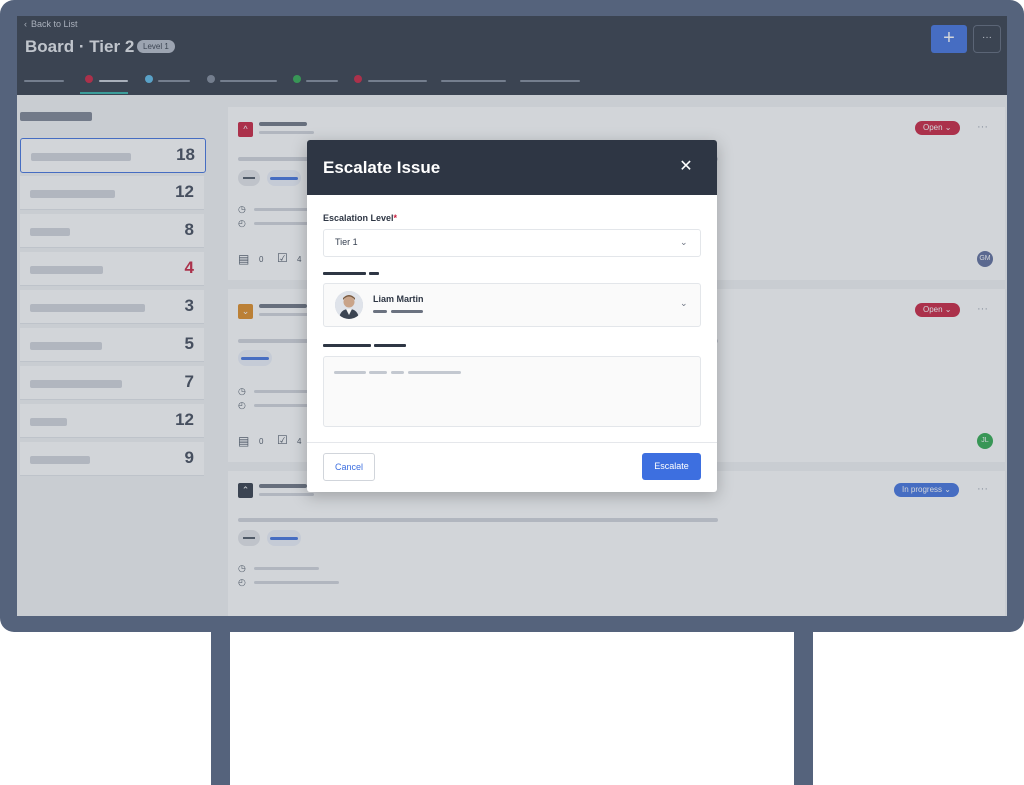  What do you see at coordinates (512, 391) in the screenshot?
I see `comment-textarea` at bounding box center [512, 391].